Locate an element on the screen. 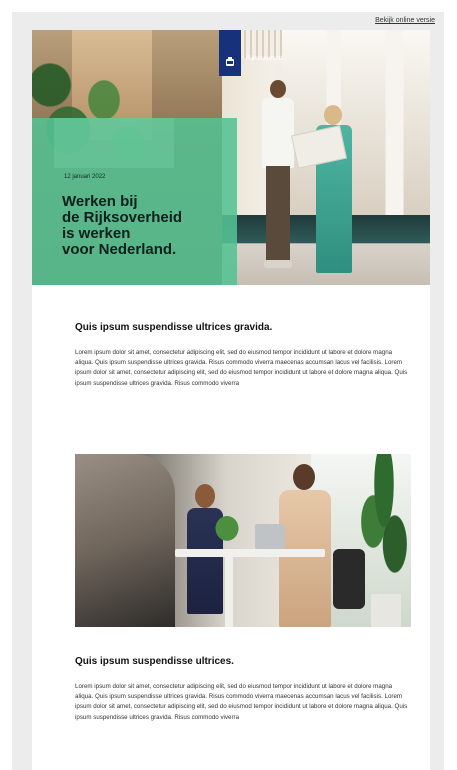  hero-overlay-accent is located at coordinates (114, 143).